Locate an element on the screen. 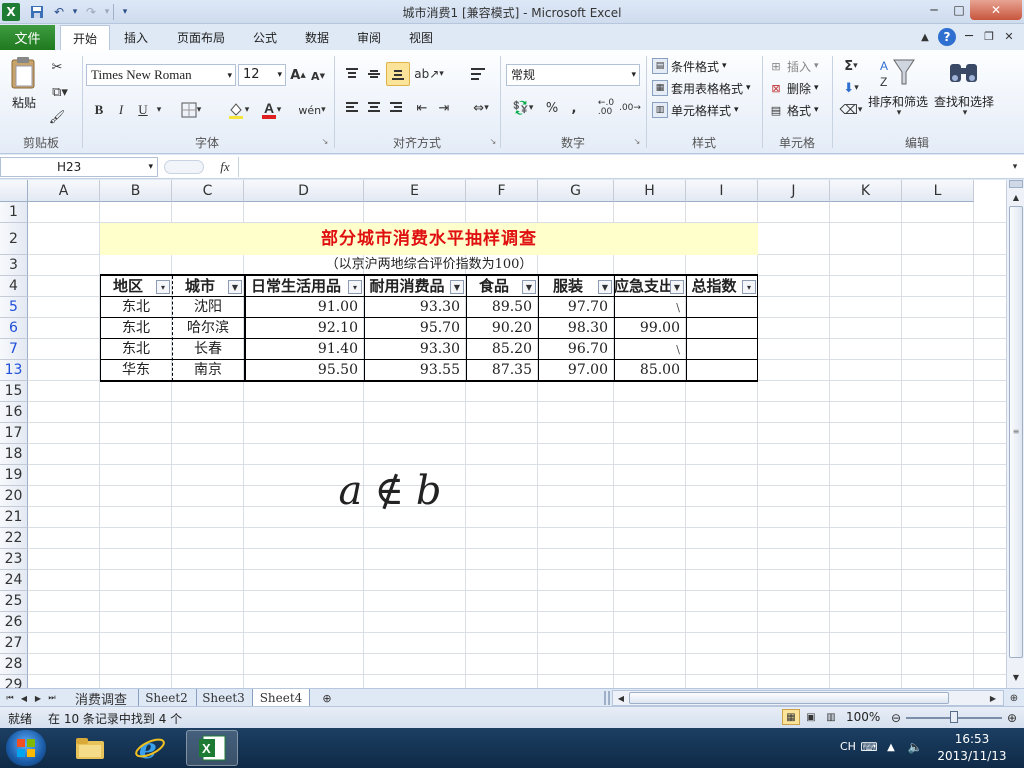 This screenshot has width=1024, height=768. workbook-restore-icon: ❐ is located at coordinates (989, 36).